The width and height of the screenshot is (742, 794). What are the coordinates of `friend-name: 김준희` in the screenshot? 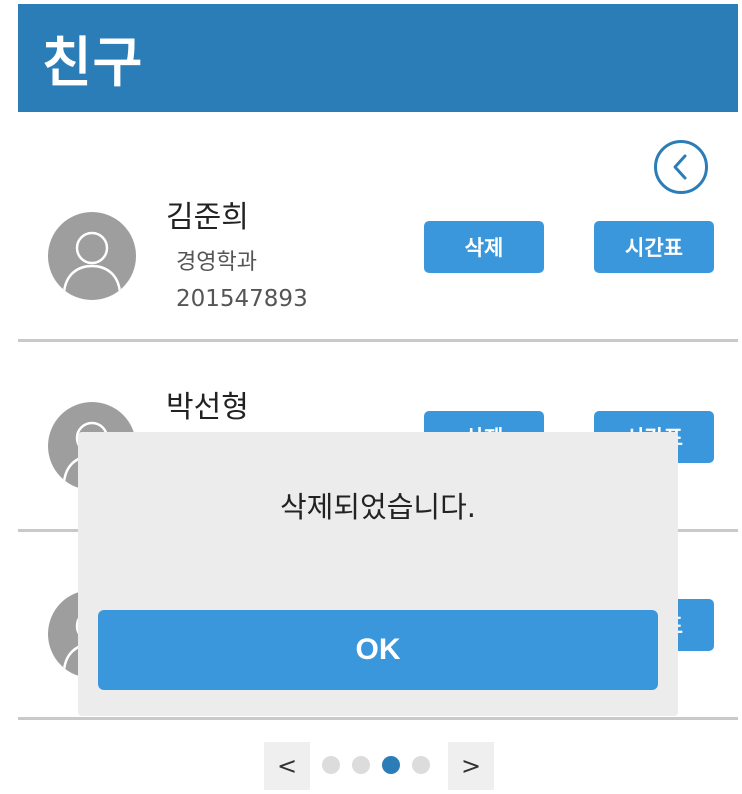 It's located at (207, 217).